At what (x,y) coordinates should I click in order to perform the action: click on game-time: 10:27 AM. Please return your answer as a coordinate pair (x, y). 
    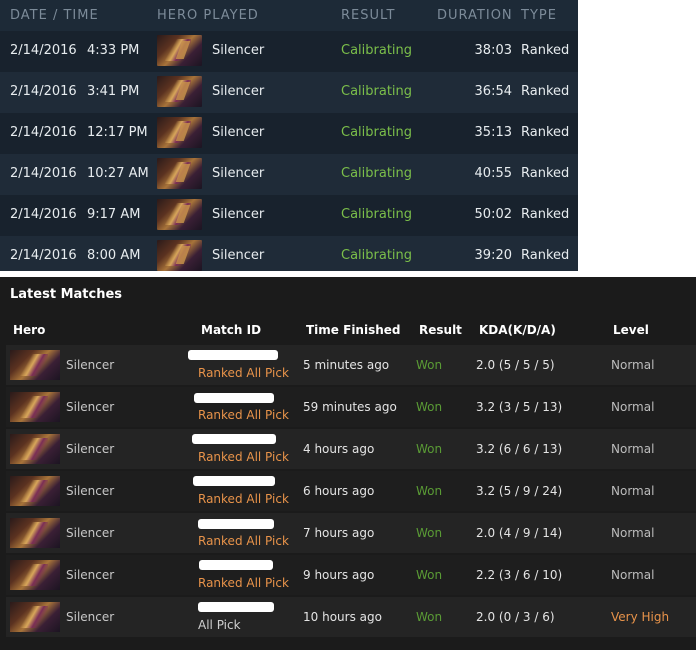
    Looking at the image, I should click on (118, 173).